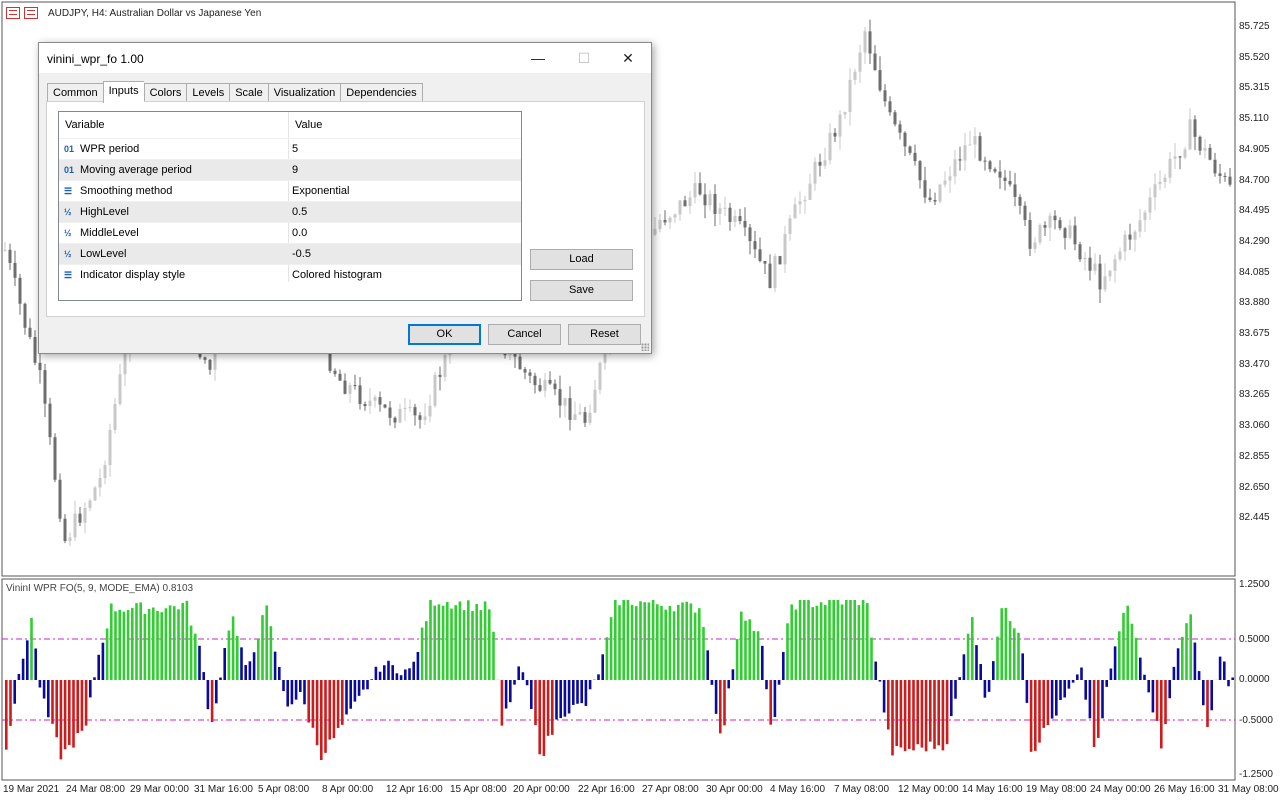 Image resolution: width=1280 pixels, height=800 pixels. Describe the element at coordinates (208, 93) in the screenshot. I see `tab-levels: Levels` at that location.